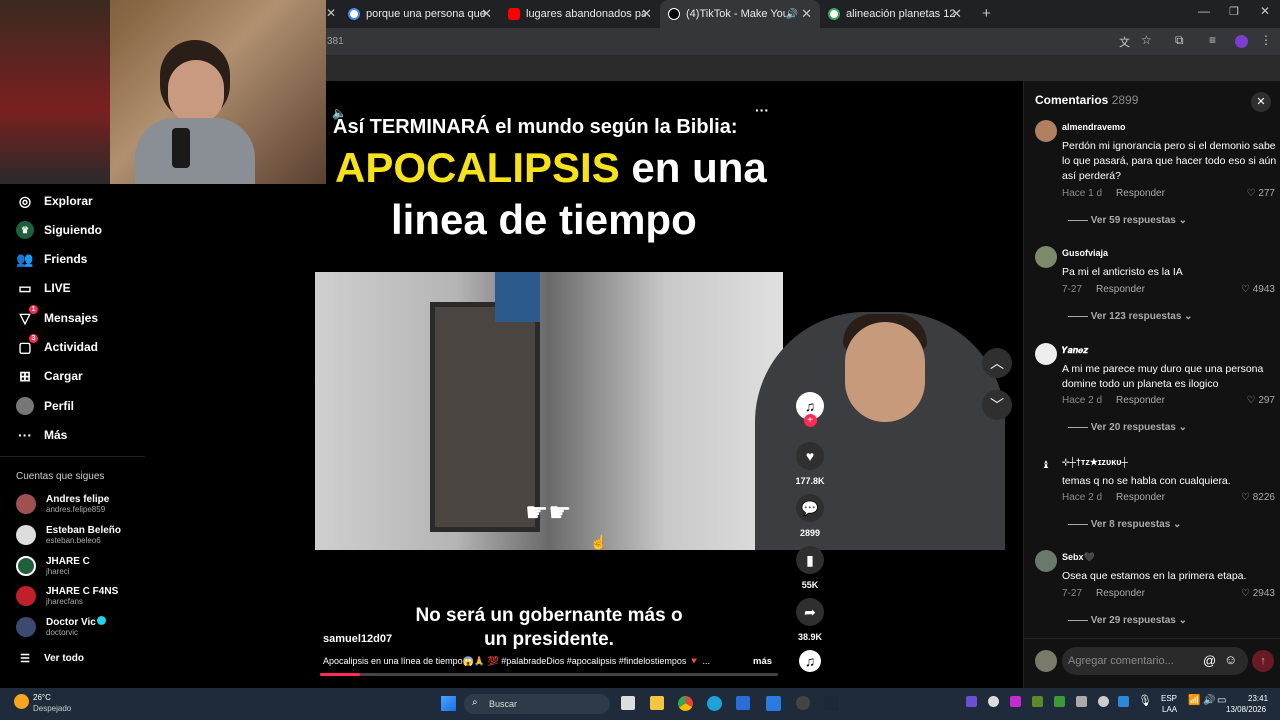 This screenshot has width=1280, height=720. What do you see at coordinates (685, 703) in the screenshot?
I see `chrome-icon` at bounding box center [685, 703].